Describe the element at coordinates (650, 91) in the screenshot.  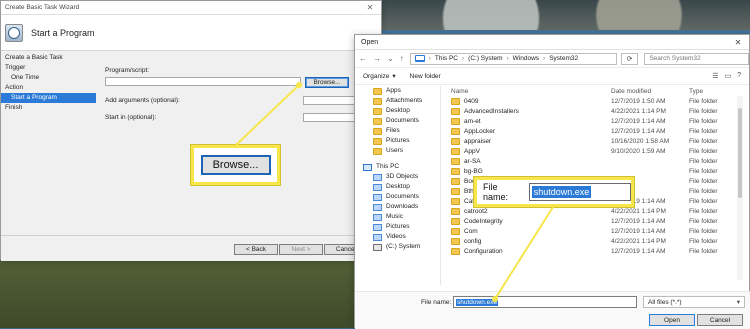
I see `column-date-modified: Date modified` at that location.